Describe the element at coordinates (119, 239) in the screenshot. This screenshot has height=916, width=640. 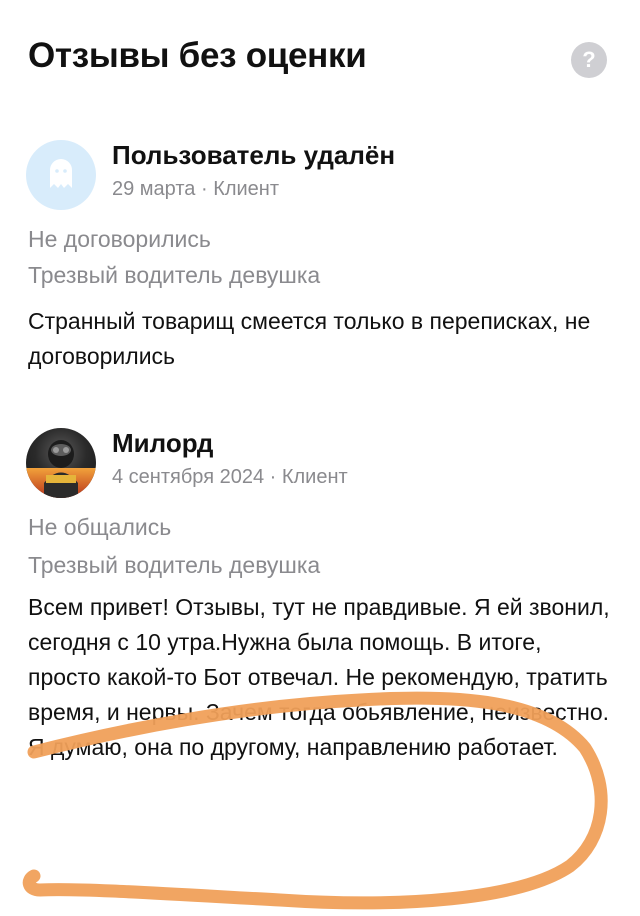
I see `deal-status: Не договорились` at that location.